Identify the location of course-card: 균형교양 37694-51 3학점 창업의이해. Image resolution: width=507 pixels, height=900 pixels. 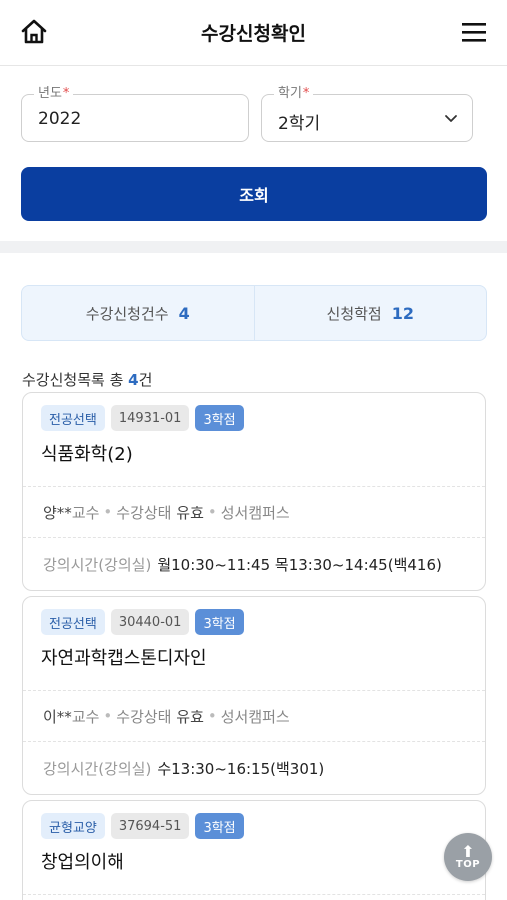
(254, 850).